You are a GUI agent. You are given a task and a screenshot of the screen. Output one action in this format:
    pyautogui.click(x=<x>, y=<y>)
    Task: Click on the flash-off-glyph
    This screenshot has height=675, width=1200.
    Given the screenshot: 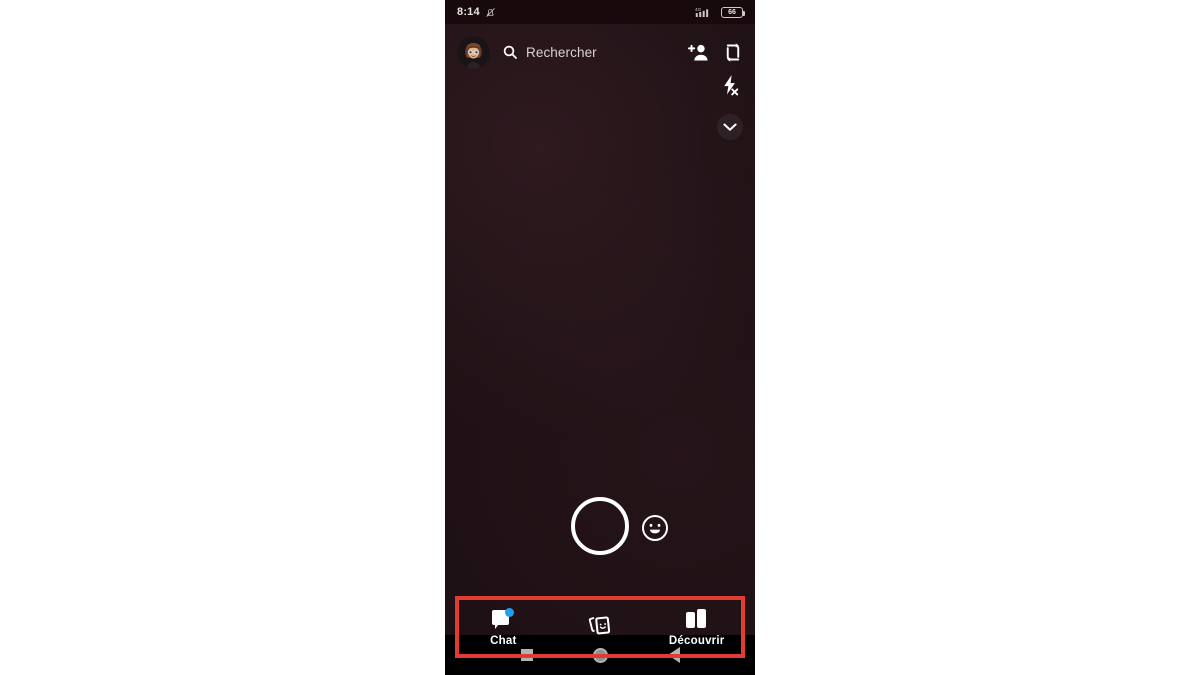 What is the action you would take?
    pyautogui.click(x=731, y=85)
    